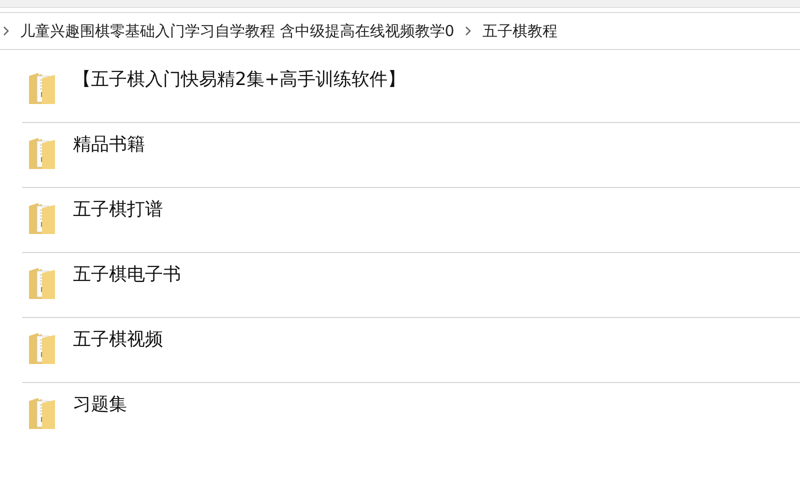 This screenshot has height=486, width=800. What do you see at coordinates (520, 31) in the screenshot?
I see `breadcrumb-item: 五子棋教程` at bounding box center [520, 31].